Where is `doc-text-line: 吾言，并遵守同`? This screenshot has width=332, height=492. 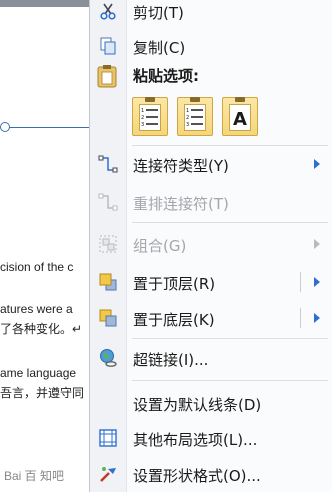
doc-text-line: 吾言，并遵守同 is located at coordinates (42, 393).